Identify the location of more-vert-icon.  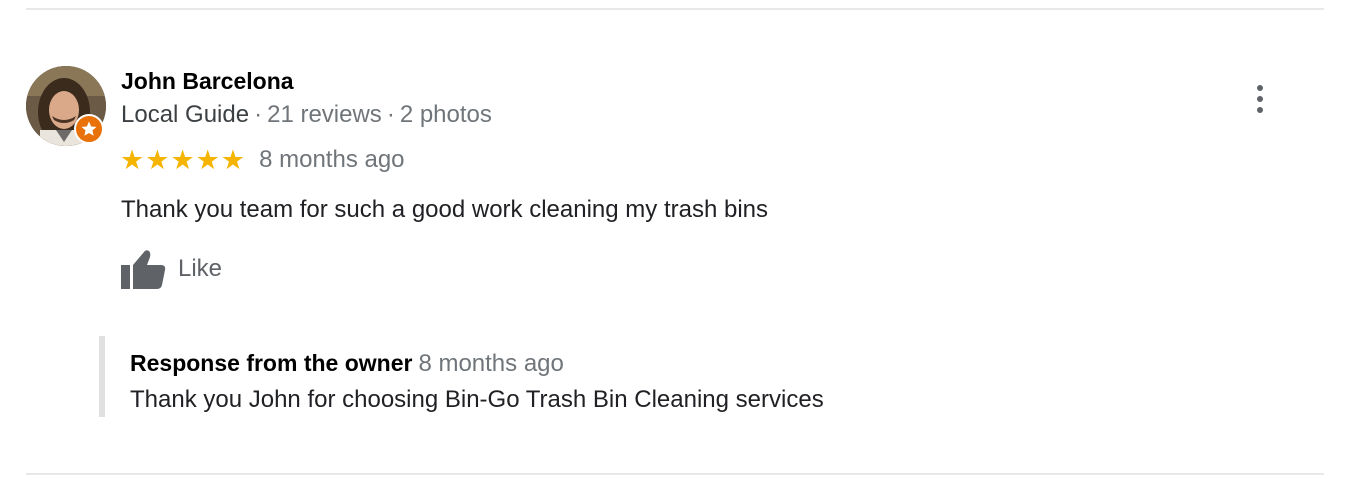
(1260, 88).